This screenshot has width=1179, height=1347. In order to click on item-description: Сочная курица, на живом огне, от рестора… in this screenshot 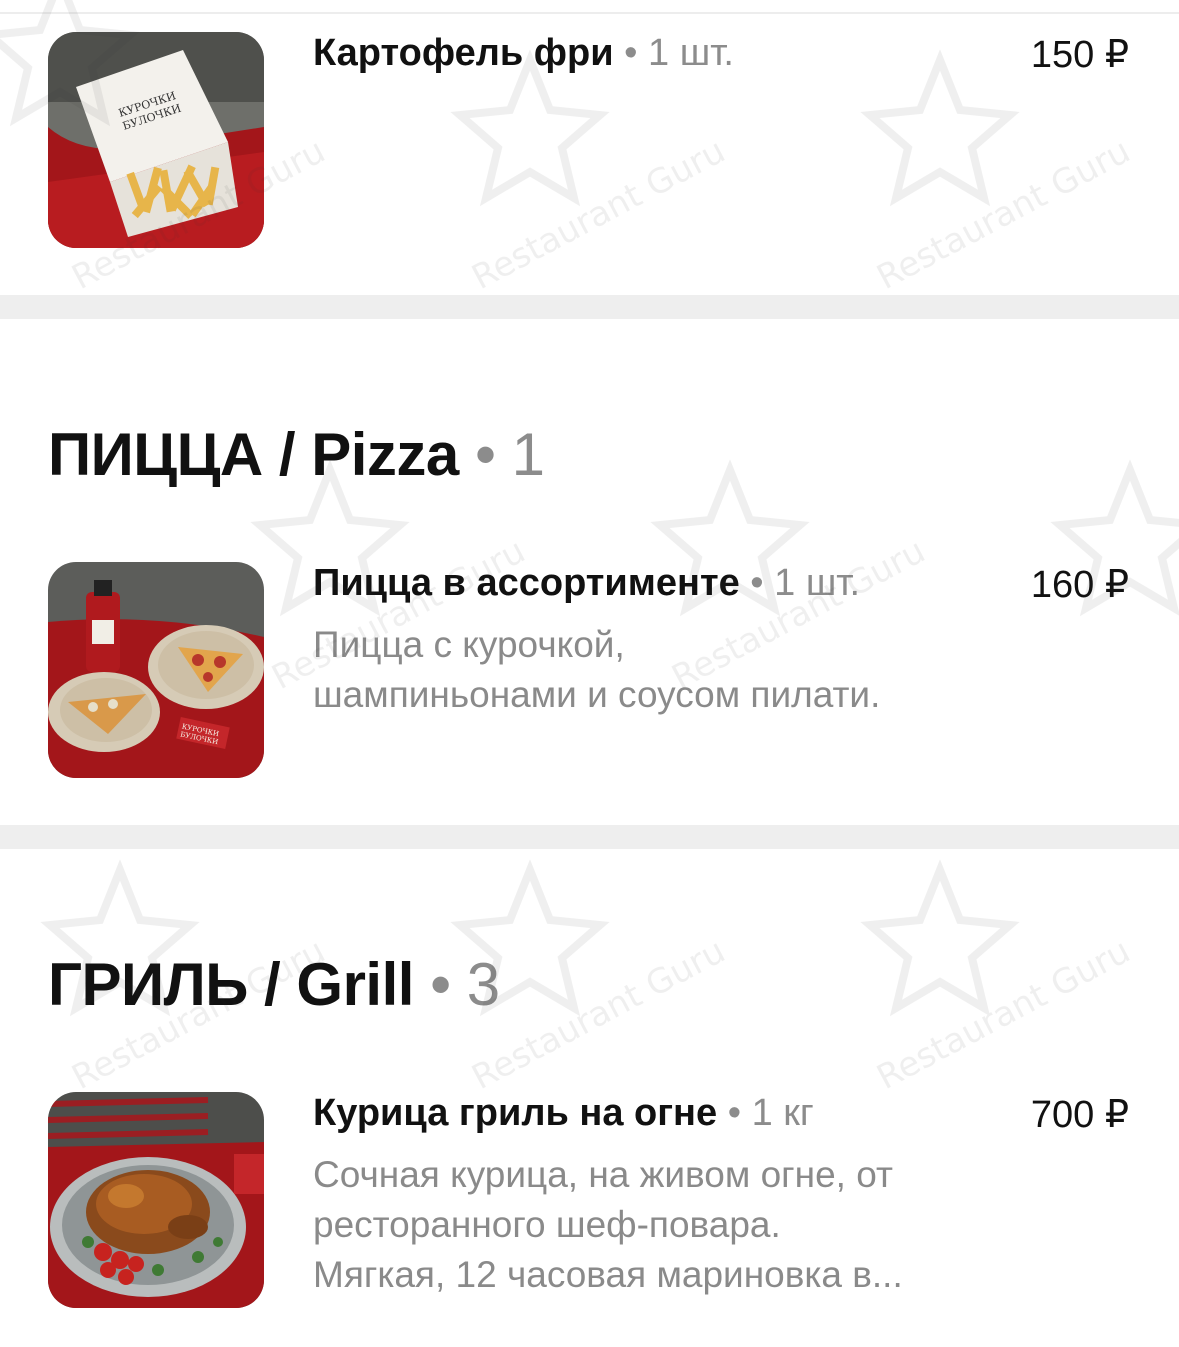, I will do `click(608, 1224)`.